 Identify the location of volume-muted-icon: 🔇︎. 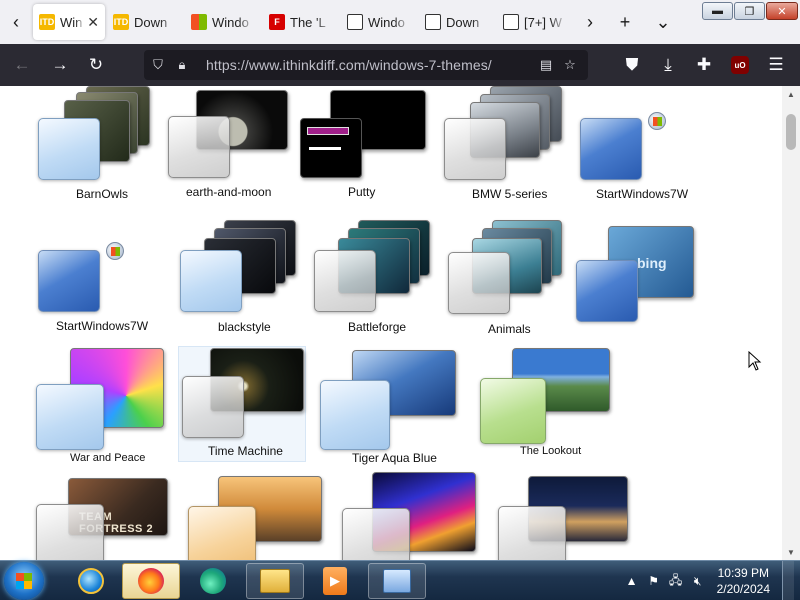
(698, 580).